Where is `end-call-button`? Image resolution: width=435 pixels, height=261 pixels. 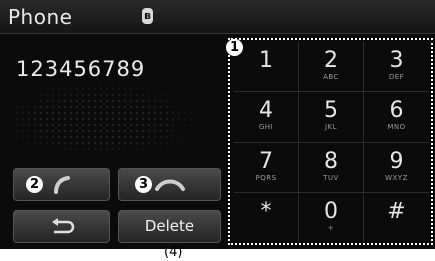
end-call-button is located at coordinates (169, 184).